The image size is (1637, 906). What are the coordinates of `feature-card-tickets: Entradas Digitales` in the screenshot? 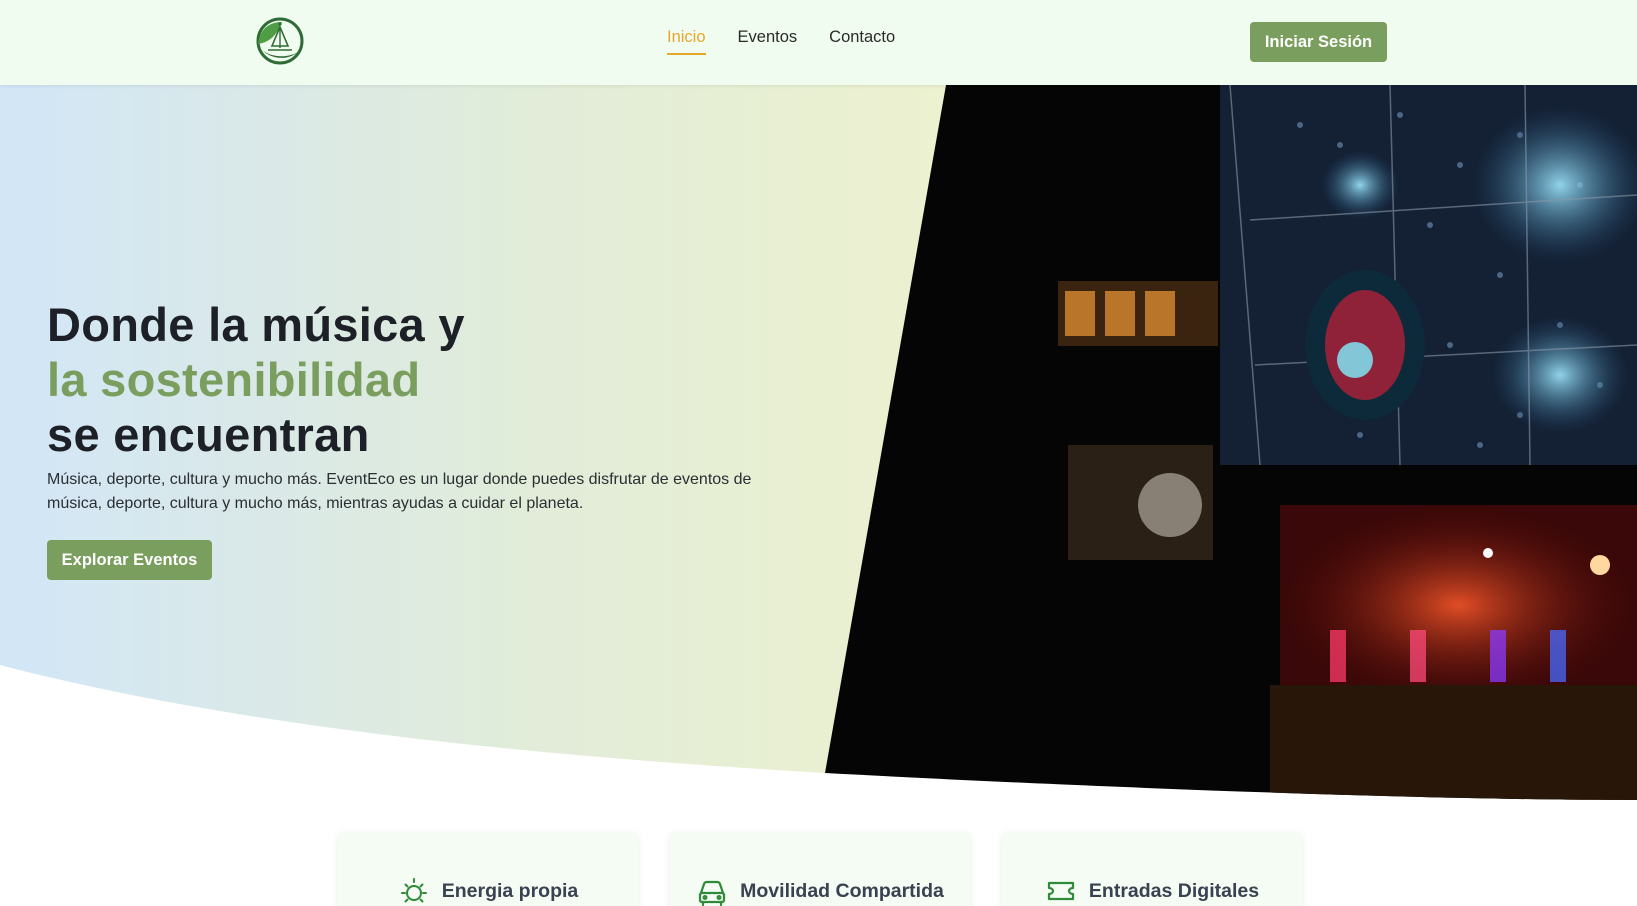 It's located at (1152, 869).